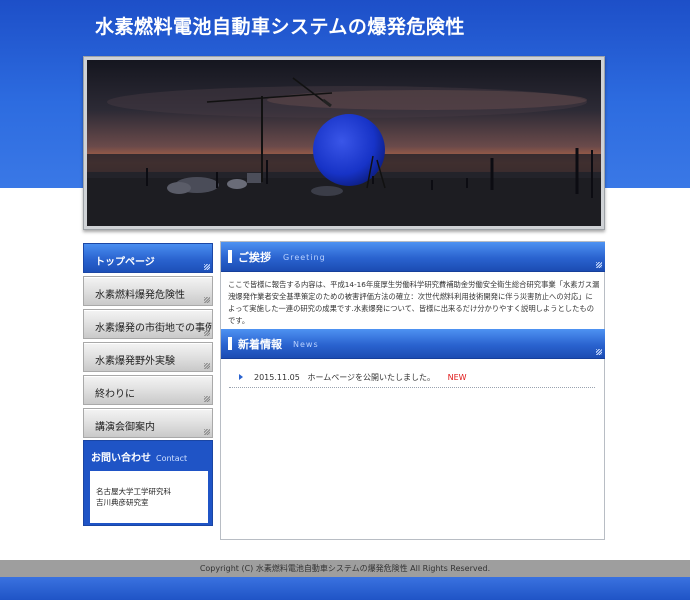 This screenshot has width=690, height=600. Describe the element at coordinates (371, 377) in the screenshot. I see `news-text: ホームページを公開いたしました。` at that location.